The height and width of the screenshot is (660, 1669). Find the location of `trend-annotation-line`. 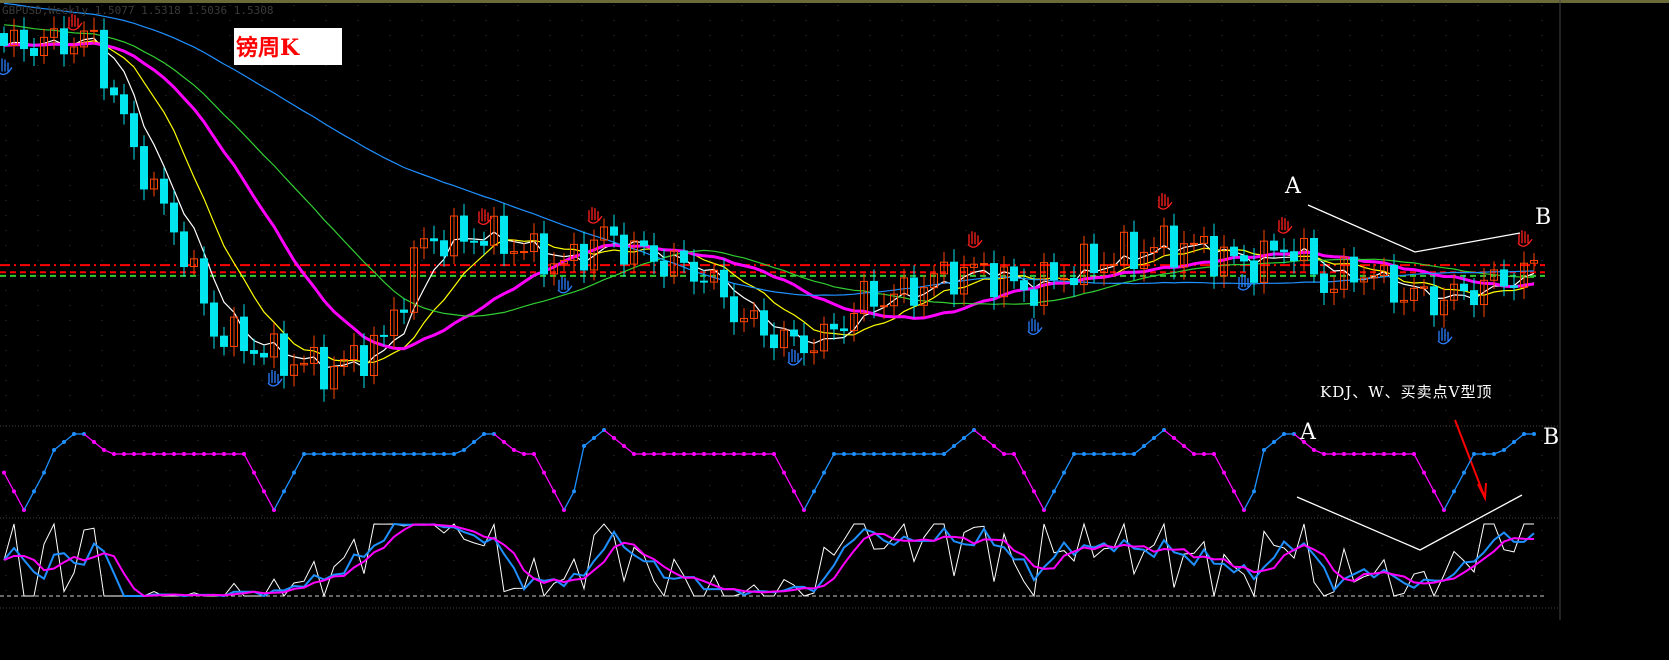

trend-annotation-line is located at coordinates (1414, 228).